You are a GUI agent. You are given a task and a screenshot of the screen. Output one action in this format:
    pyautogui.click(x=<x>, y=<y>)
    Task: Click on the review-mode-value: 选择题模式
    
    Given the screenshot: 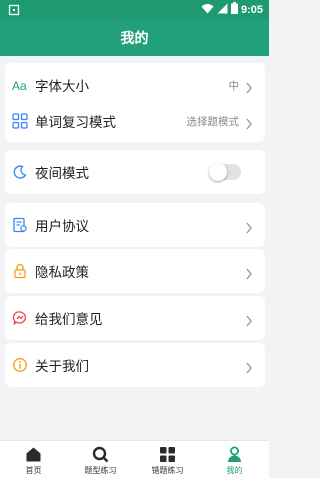 What is the action you would take?
    pyautogui.click(x=213, y=121)
    